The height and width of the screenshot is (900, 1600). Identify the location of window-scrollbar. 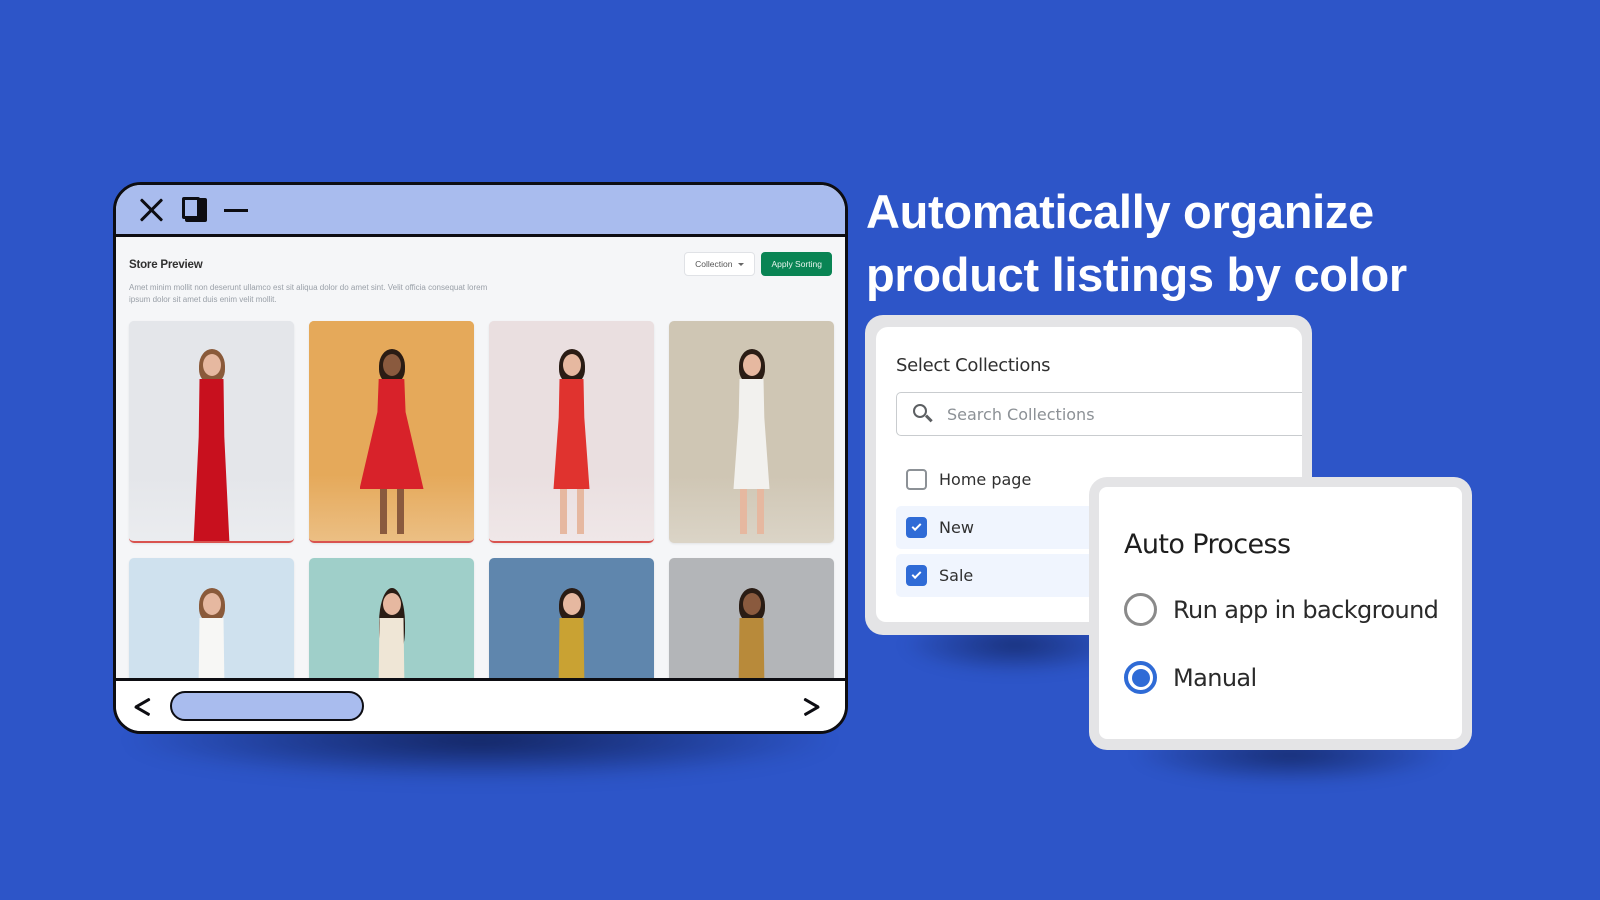
(480, 704).